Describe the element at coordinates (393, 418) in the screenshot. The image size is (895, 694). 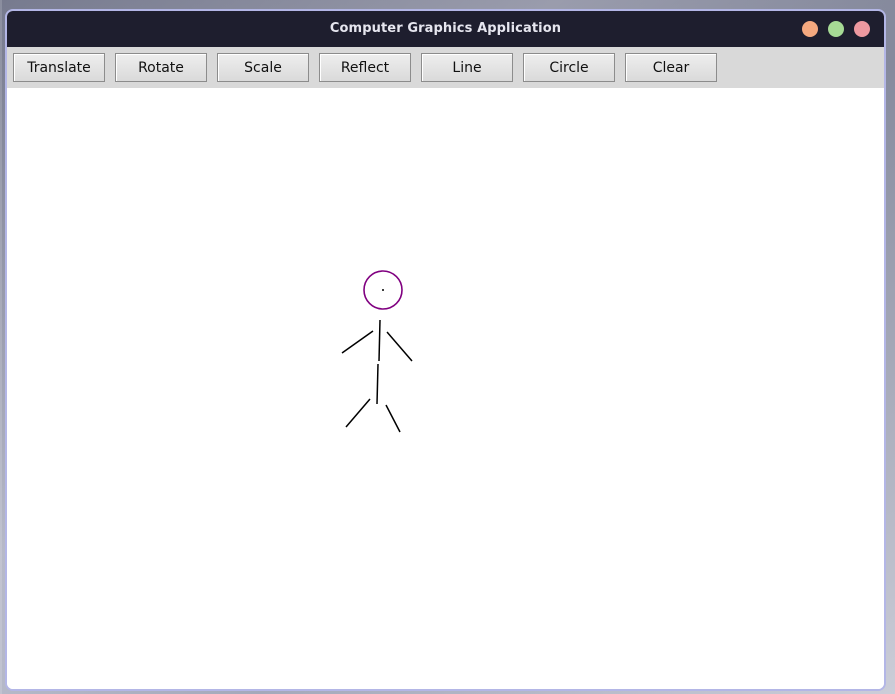
I see `figure-right-leg` at that location.